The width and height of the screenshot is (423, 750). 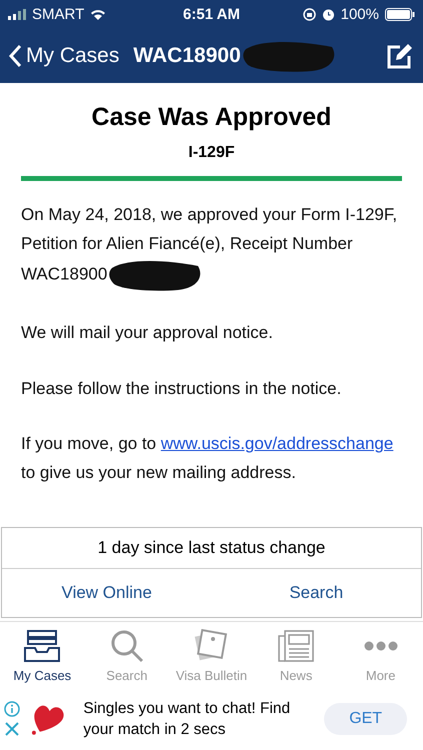 I want to click on paragraph: We will mail your approval notice., so click(x=147, y=333).